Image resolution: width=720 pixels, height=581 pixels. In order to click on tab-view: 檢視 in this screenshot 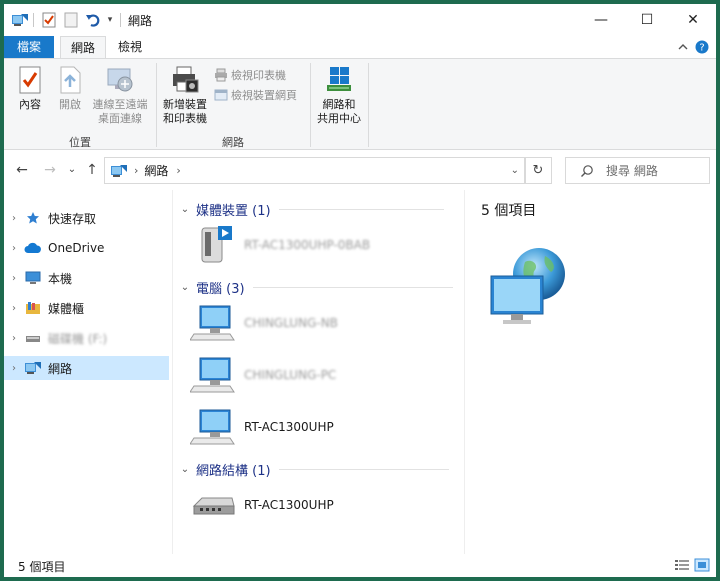, I will do `click(130, 47)`.